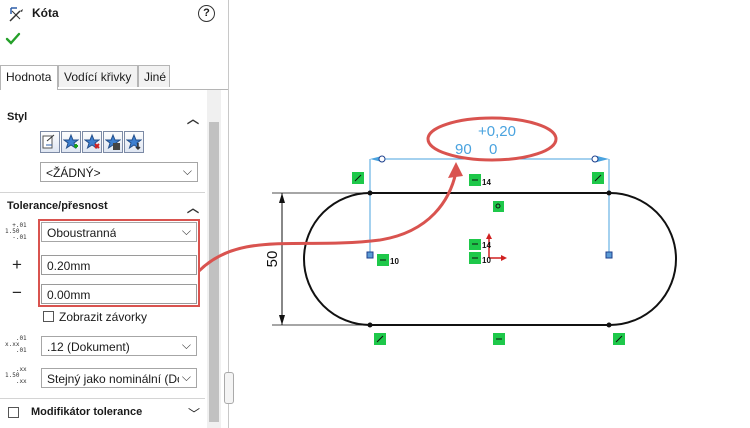 This screenshot has width=750, height=428. I want to click on relation-markers: 14 10 14 10, so click(488, 258).